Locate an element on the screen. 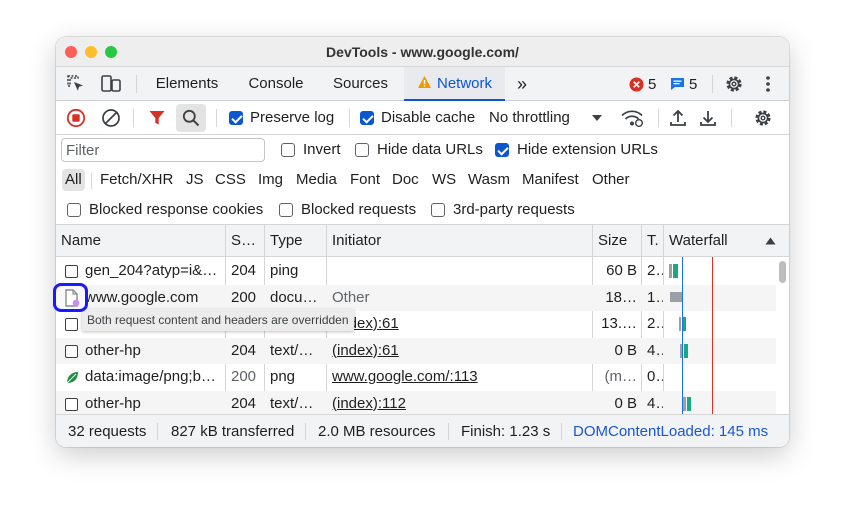 The image size is (845, 521). table-header: Name S… Type Initiator Size T. Waterfall is located at coordinates (422, 241).